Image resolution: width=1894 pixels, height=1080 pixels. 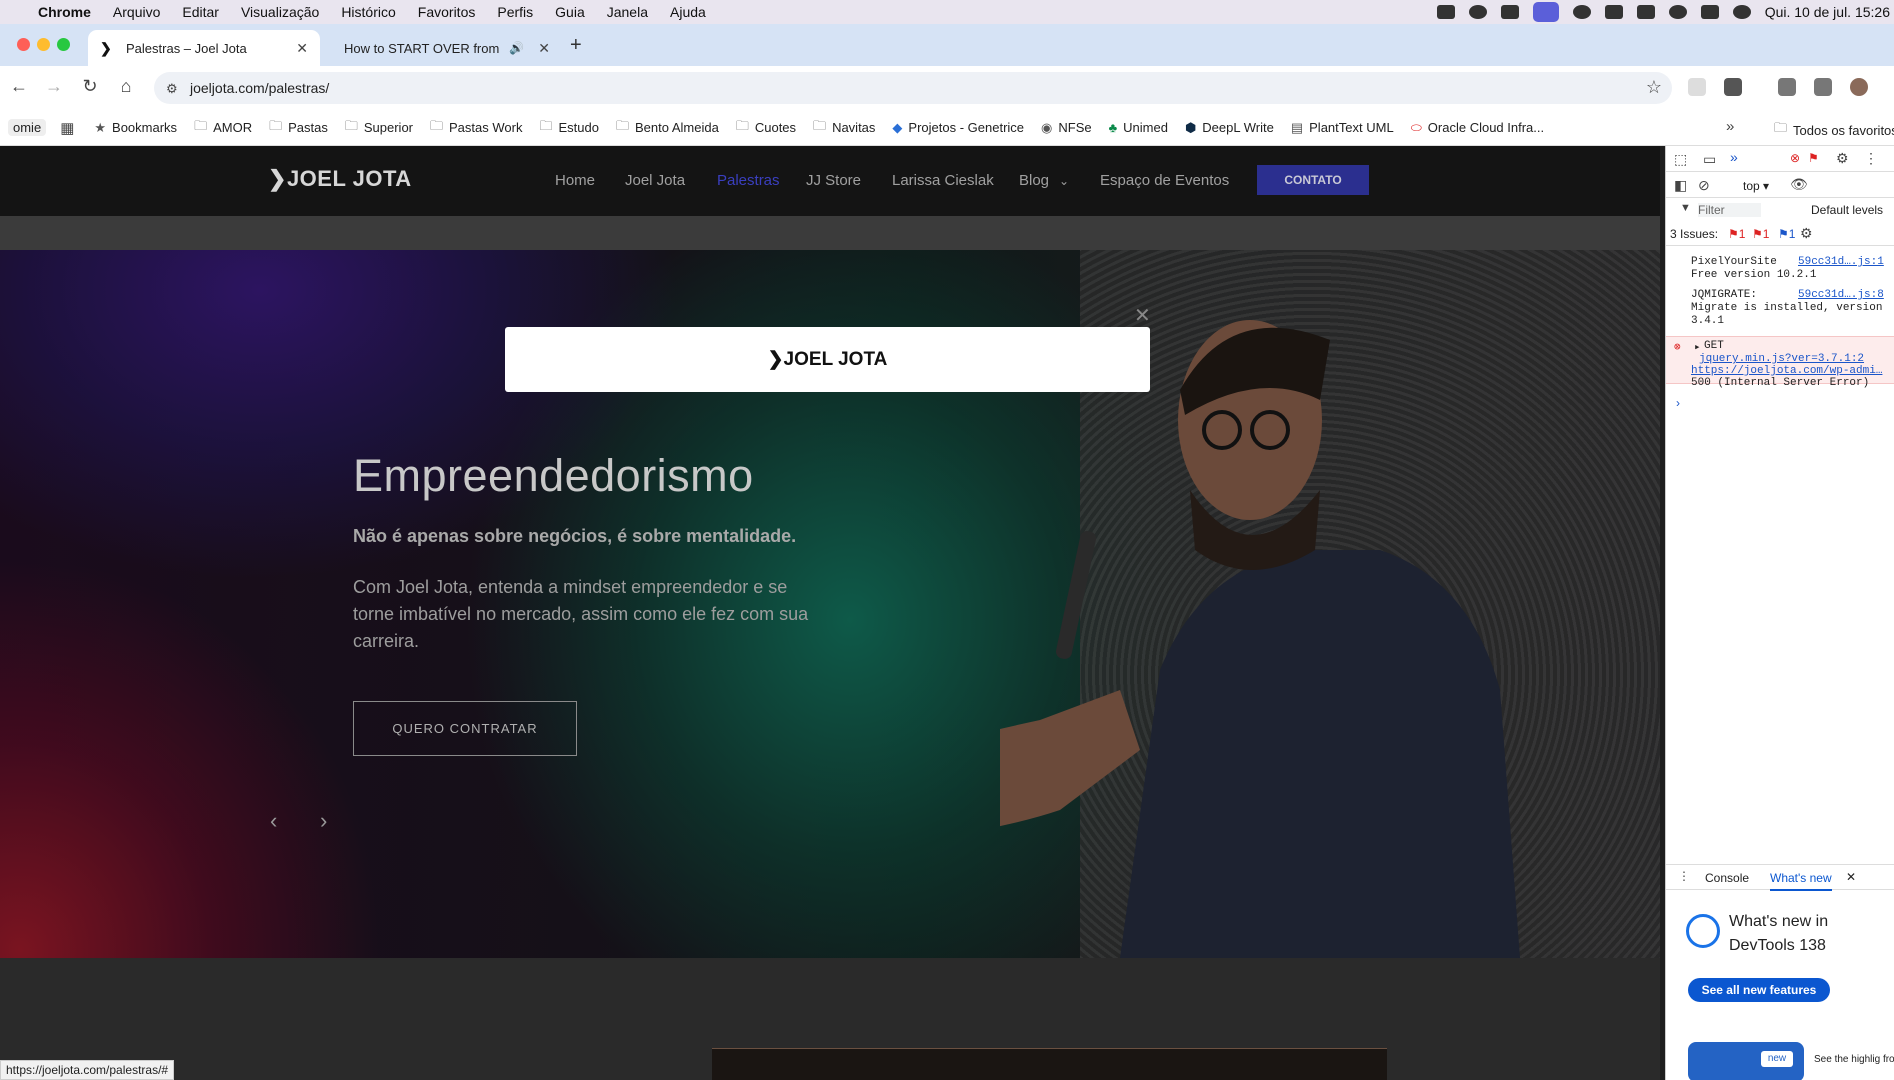 I want to click on battery-icon, so click(x=1613, y=12).